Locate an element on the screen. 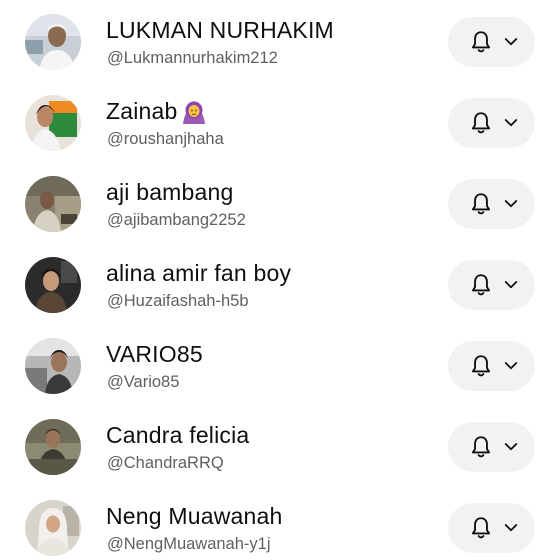  channel-row: Zainab @roushanjhaha is located at coordinates (280, 134).